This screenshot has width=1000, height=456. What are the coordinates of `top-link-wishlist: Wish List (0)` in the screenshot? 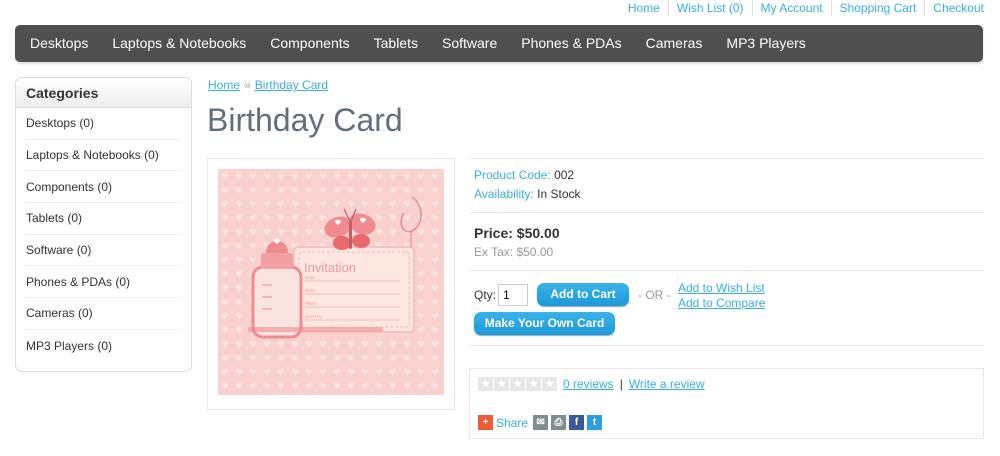 It's located at (709, 8).